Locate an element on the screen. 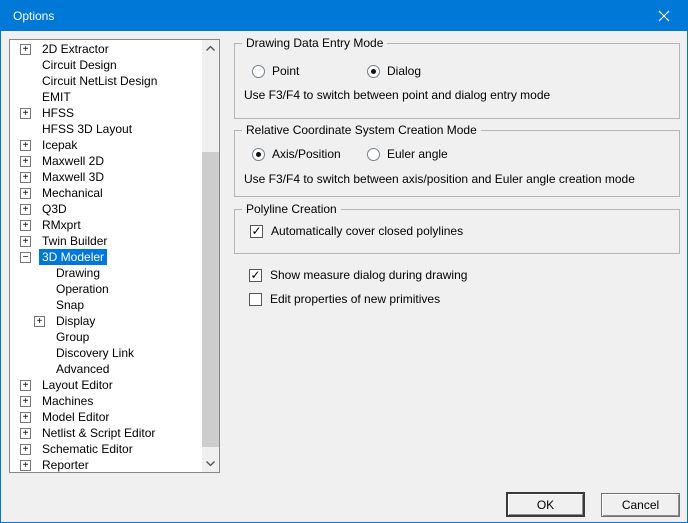  tree-item-label: Twin Builder is located at coordinates (74, 241).